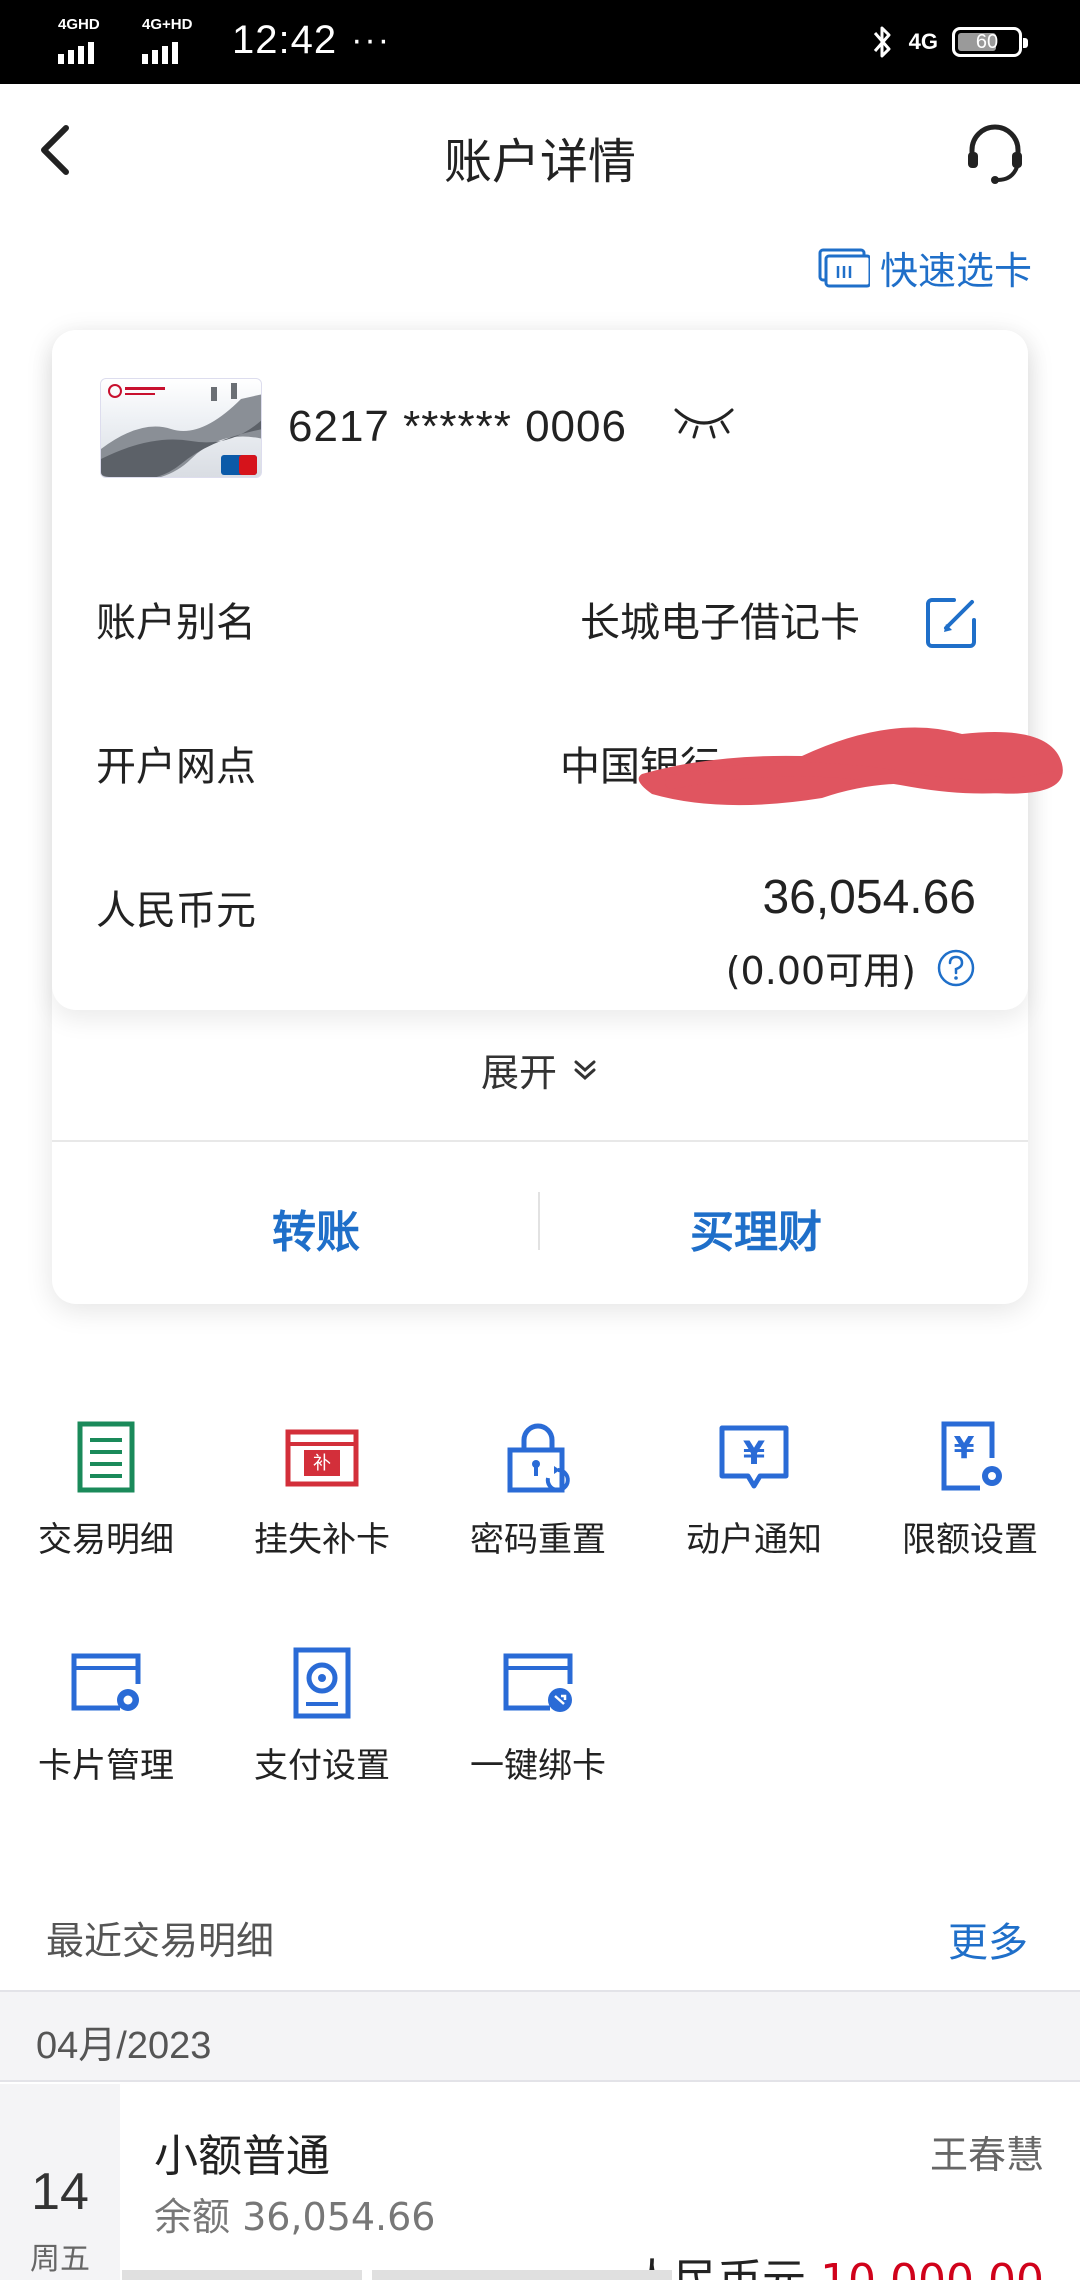 This screenshot has height=2280, width=1080. What do you see at coordinates (925, 267) in the screenshot?
I see `quick-select-card-button: 快速选卡` at bounding box center [925, 267].